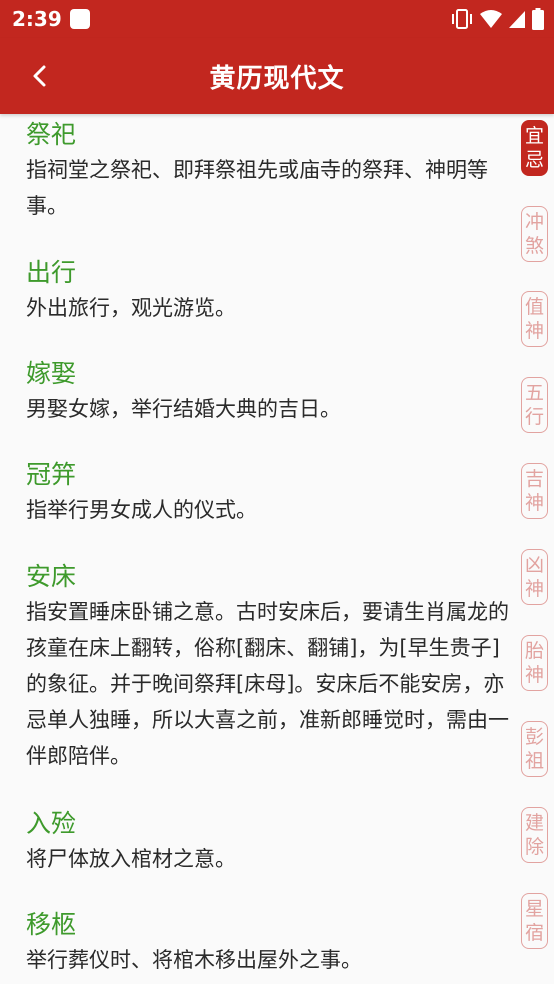  I want to click on list-item: 嫁娶 男娶女嫁，举行结婚大典的吉日。, so click(257, 392).